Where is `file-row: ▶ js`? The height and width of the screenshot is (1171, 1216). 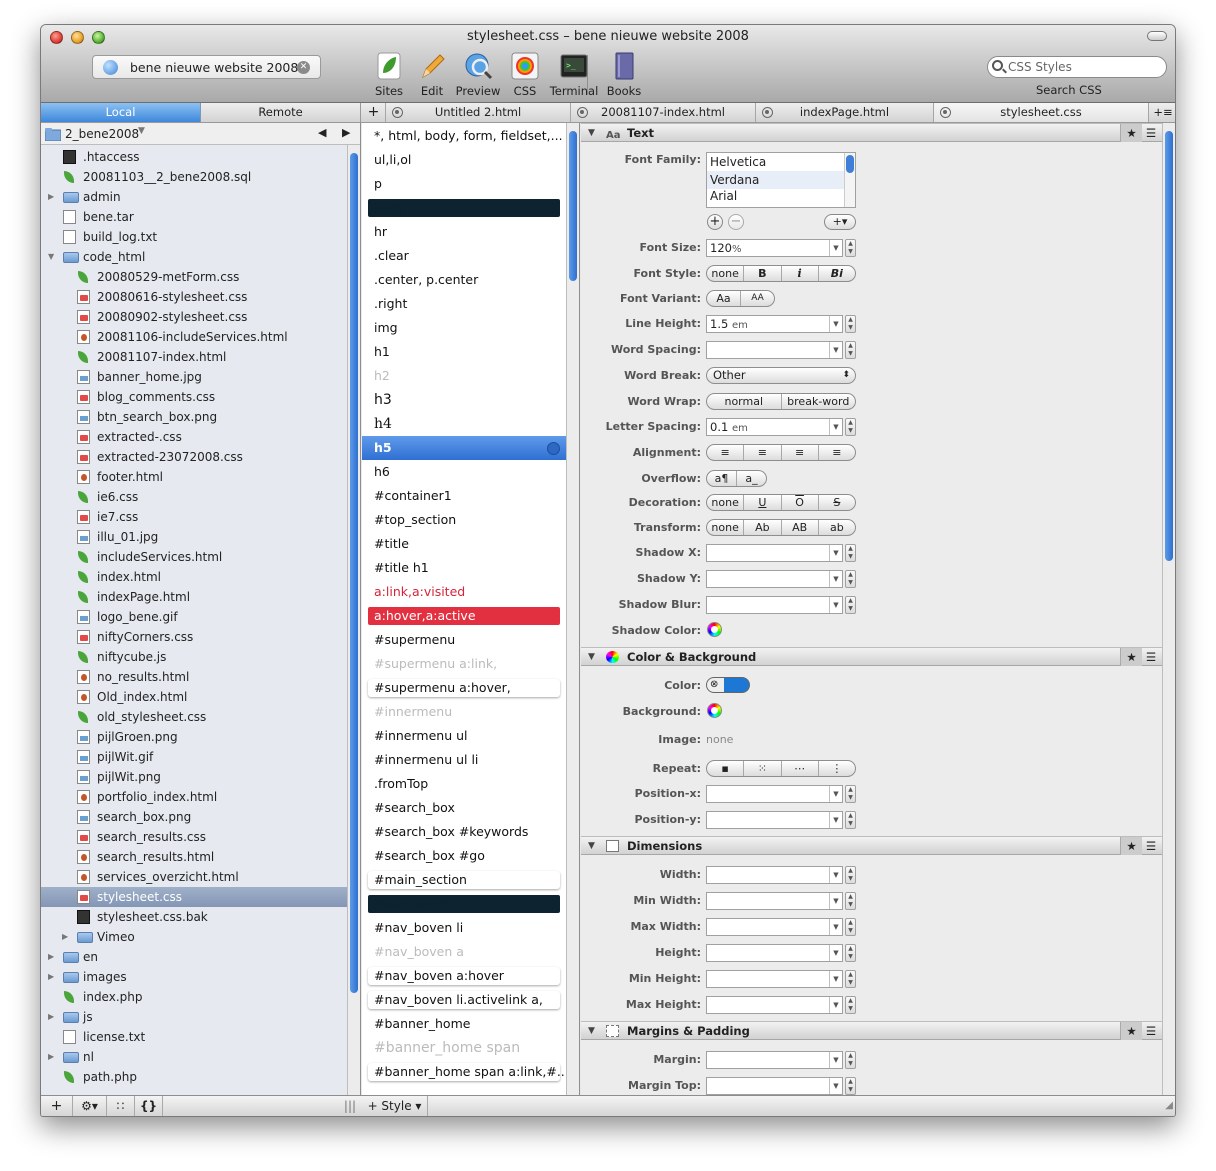 file-row: ▶ js is located at coordinates (194, 1017).